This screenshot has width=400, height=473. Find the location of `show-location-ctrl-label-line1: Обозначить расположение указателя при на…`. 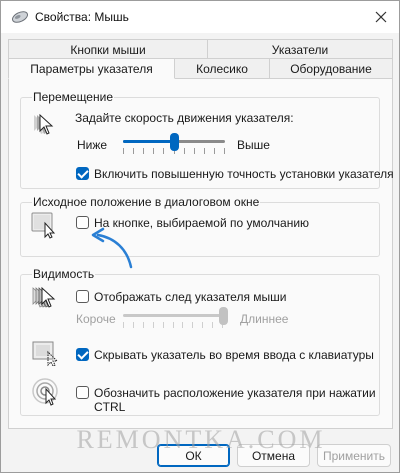

show-location-ctrl-label-line1: Обозначить расположение указателя при на… is located at coordinates (235, 393).